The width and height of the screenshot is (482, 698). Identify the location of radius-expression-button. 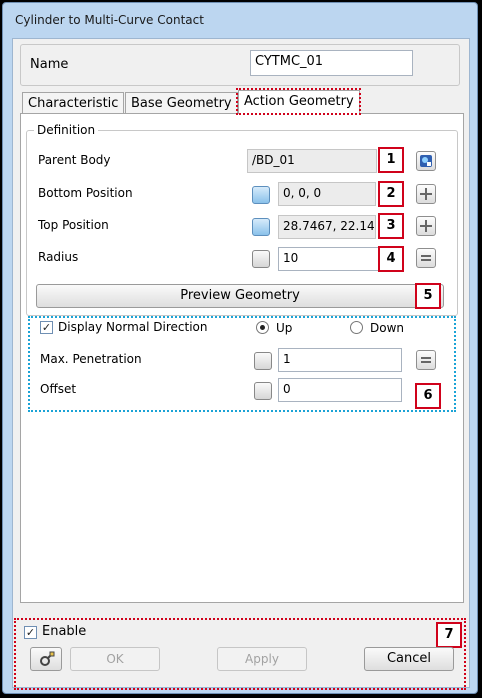
(426, 258).